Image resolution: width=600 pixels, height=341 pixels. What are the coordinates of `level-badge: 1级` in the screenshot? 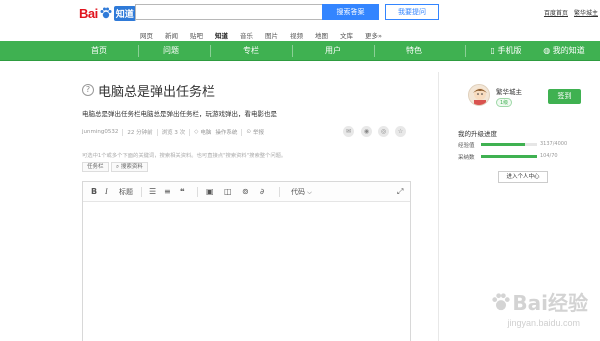 It's located at (504, 102).